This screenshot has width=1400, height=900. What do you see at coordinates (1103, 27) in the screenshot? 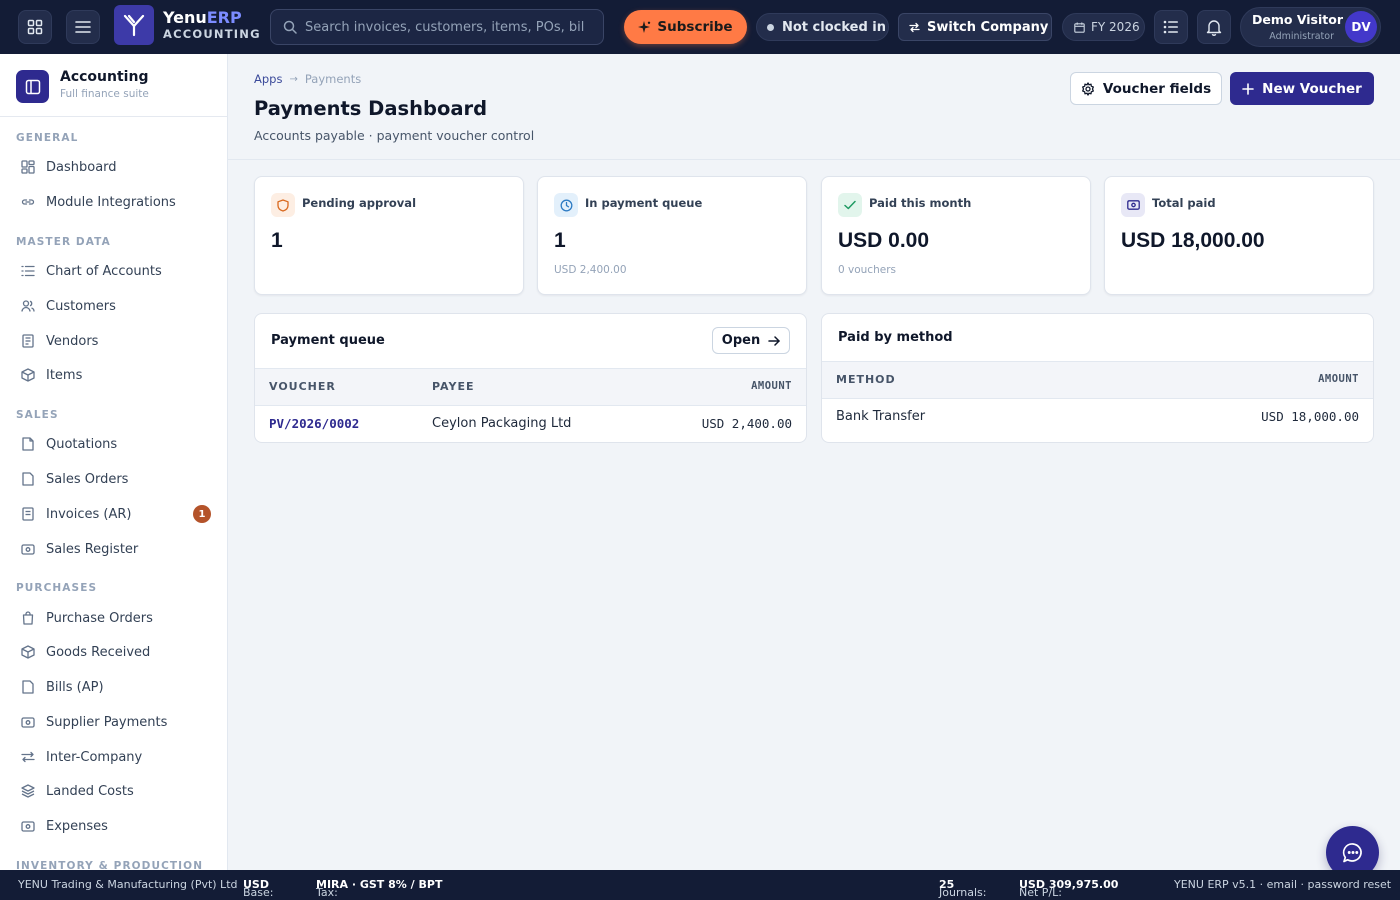
I see `fiscal-year-selector: FY 2026` at bounding box center [1103, 27].